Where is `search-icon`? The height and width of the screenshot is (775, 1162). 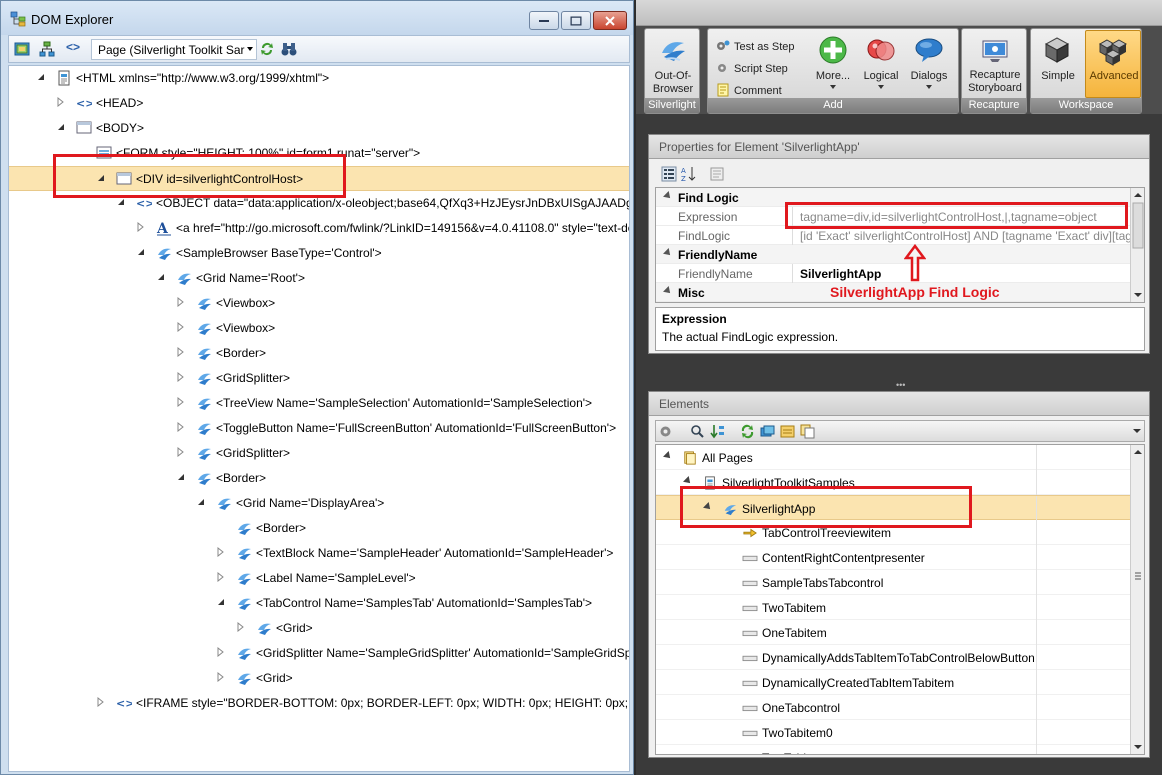
search-icon is located at coordinates (697, 431).